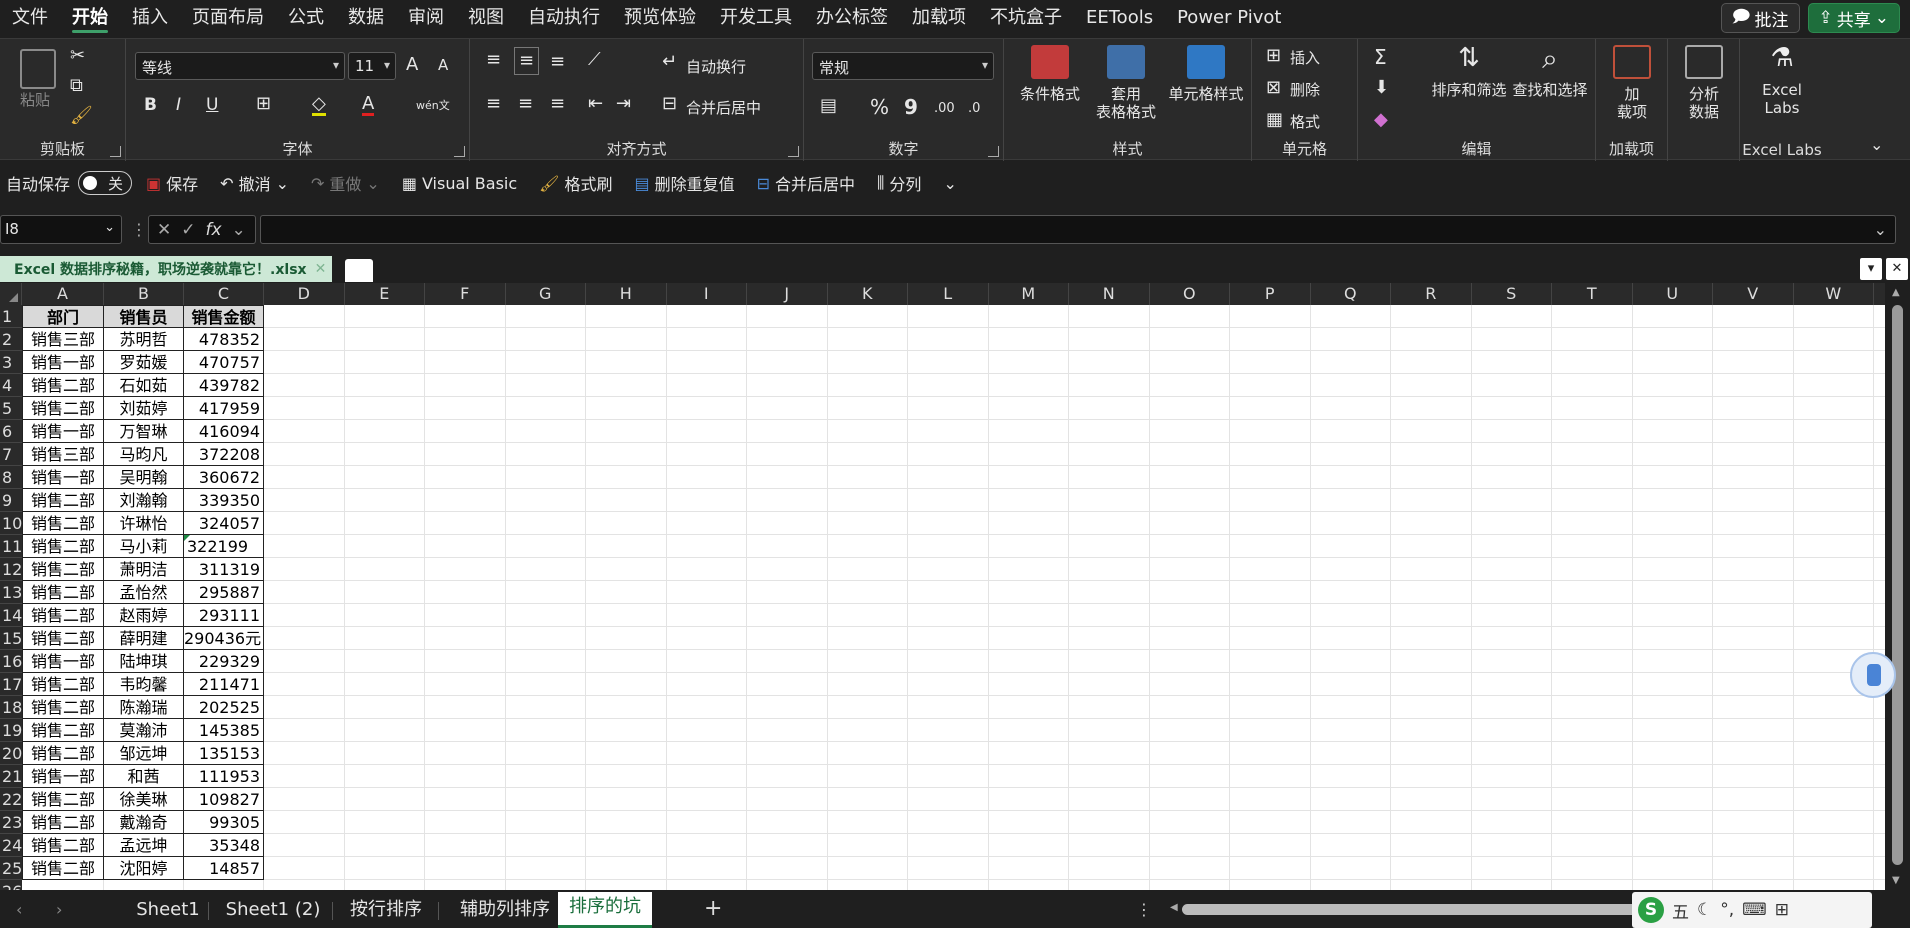 Image resolution: width=1910 pixels, height=928 pixels. What do you see at coordinates (723, 107) in the screenshot?
I see `merge-center-button: 合并后居中` at bounding box center [723, 107].